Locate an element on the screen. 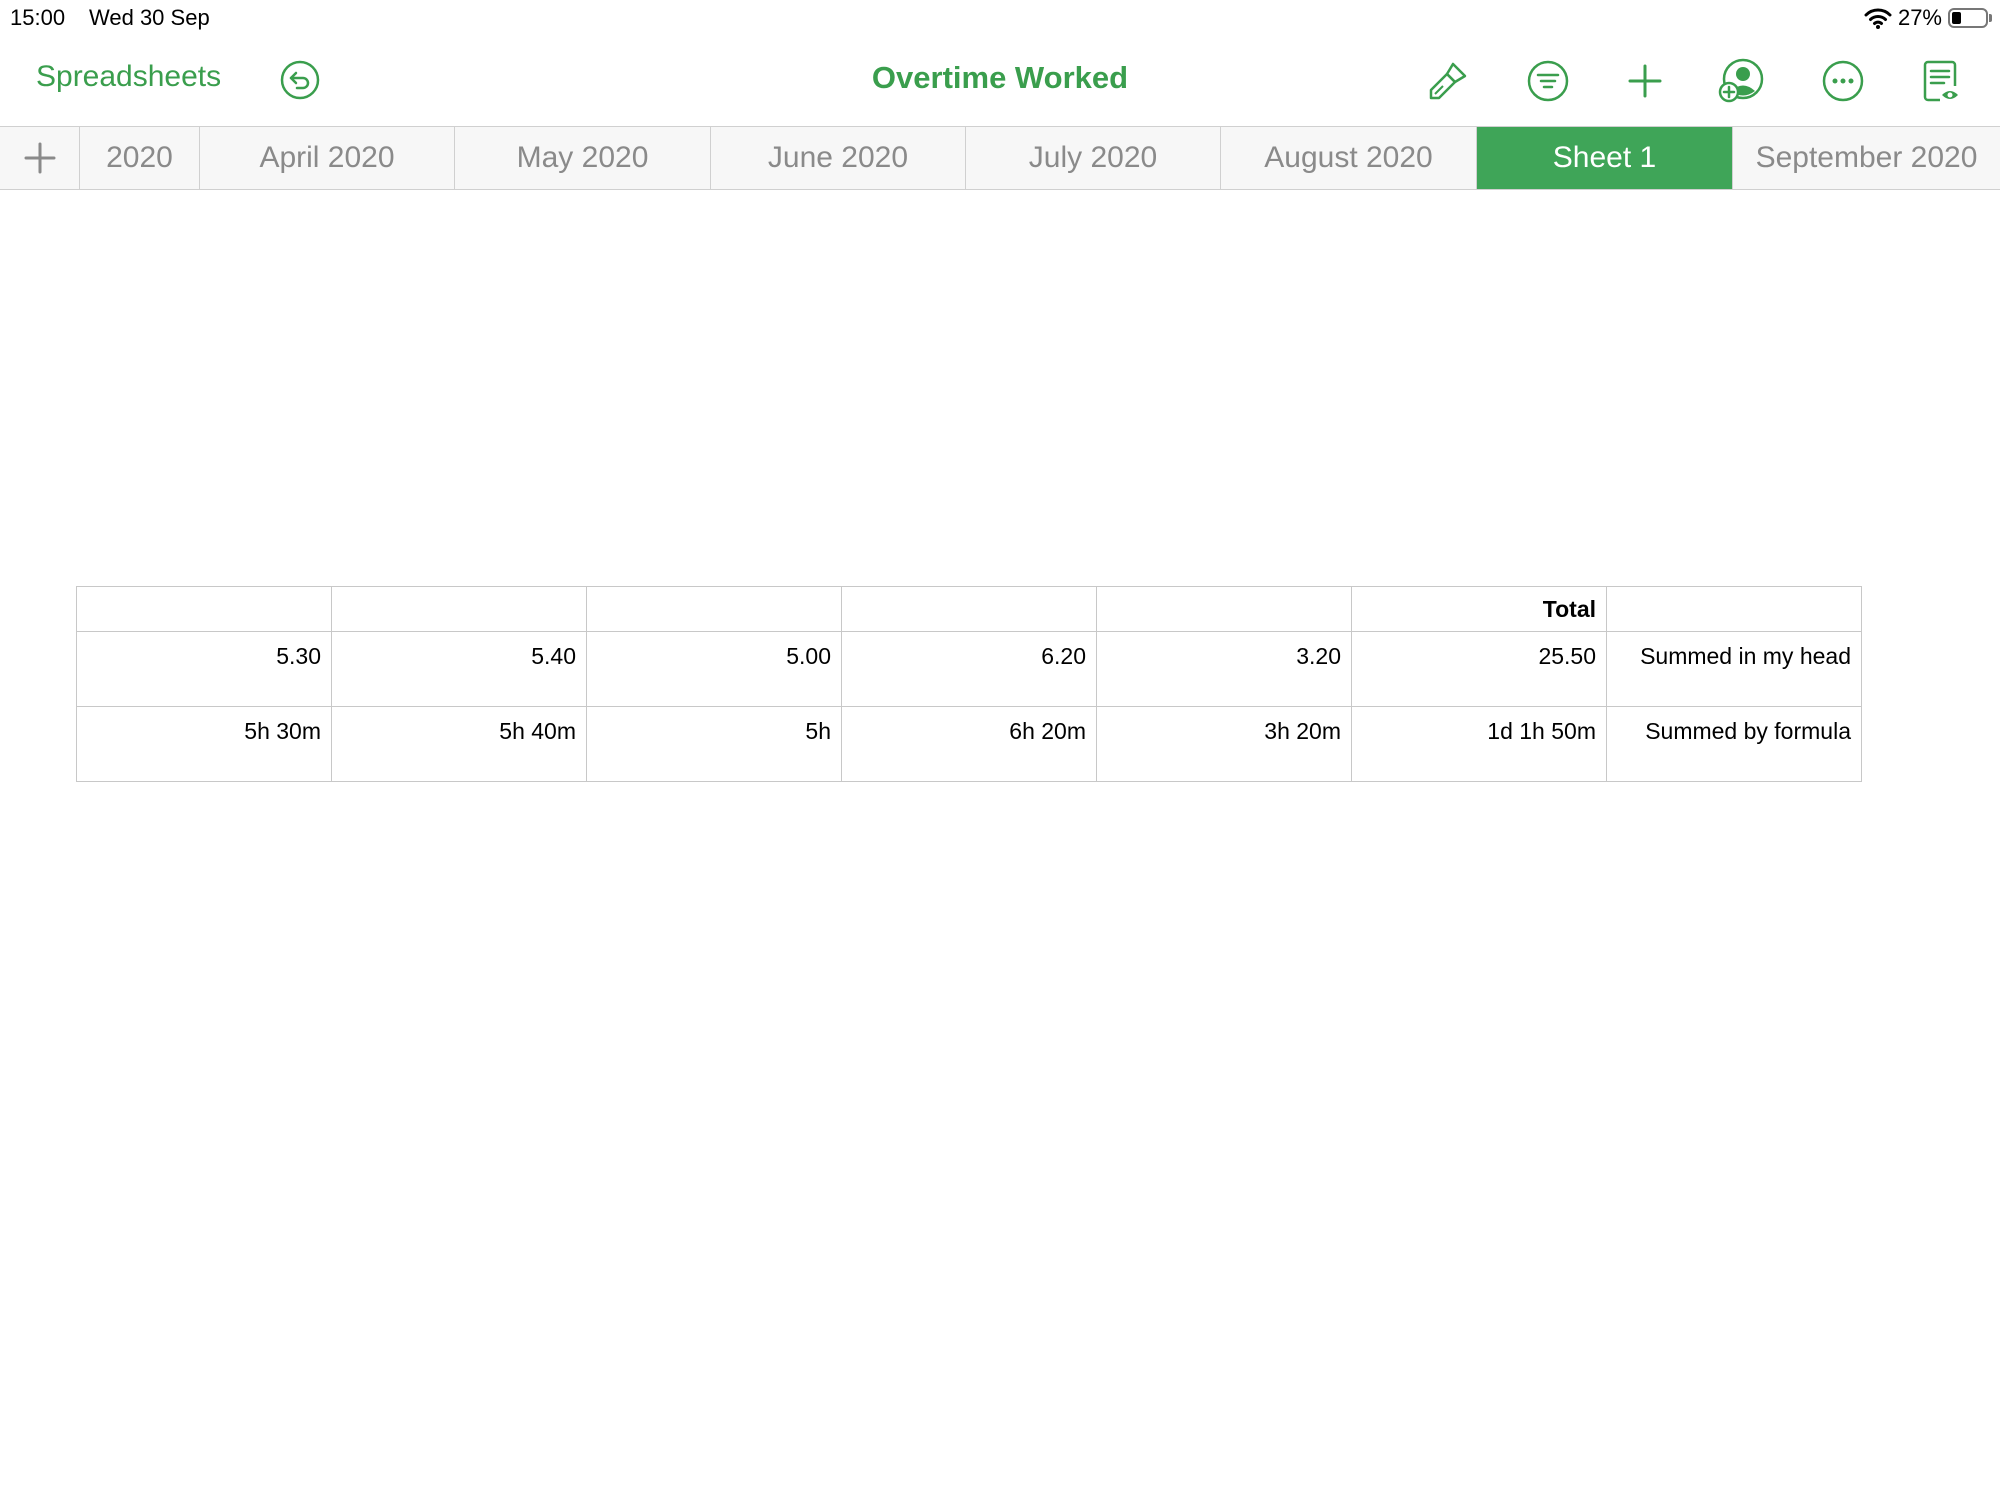 The image size is (2000, 1500). battery-fill is located at coordinates (1956, 18).